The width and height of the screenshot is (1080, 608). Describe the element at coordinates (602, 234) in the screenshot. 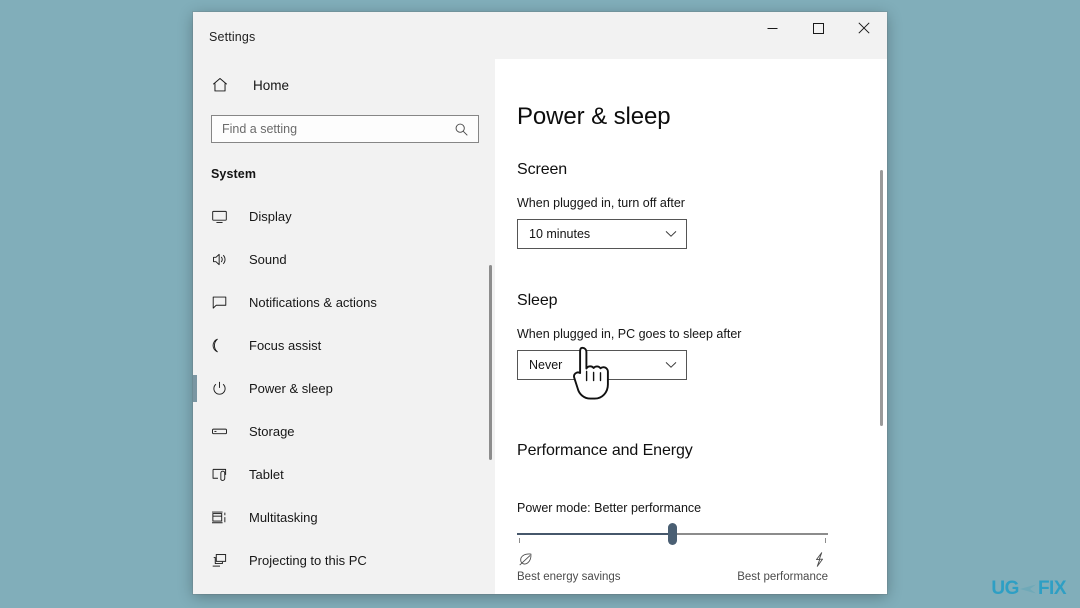

I see `screen-timeout-dropdown: 10 minutes` at that location.